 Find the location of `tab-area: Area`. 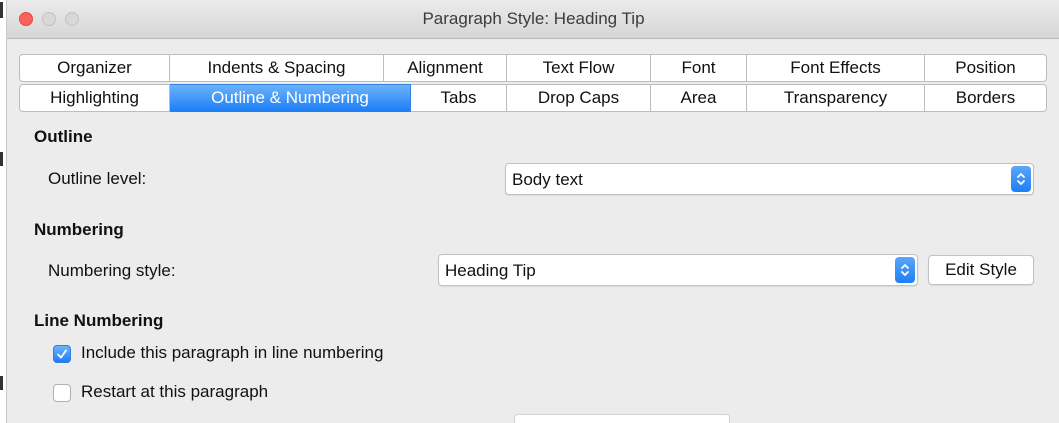

tab-area: Area is located at coordinates (699, 98).